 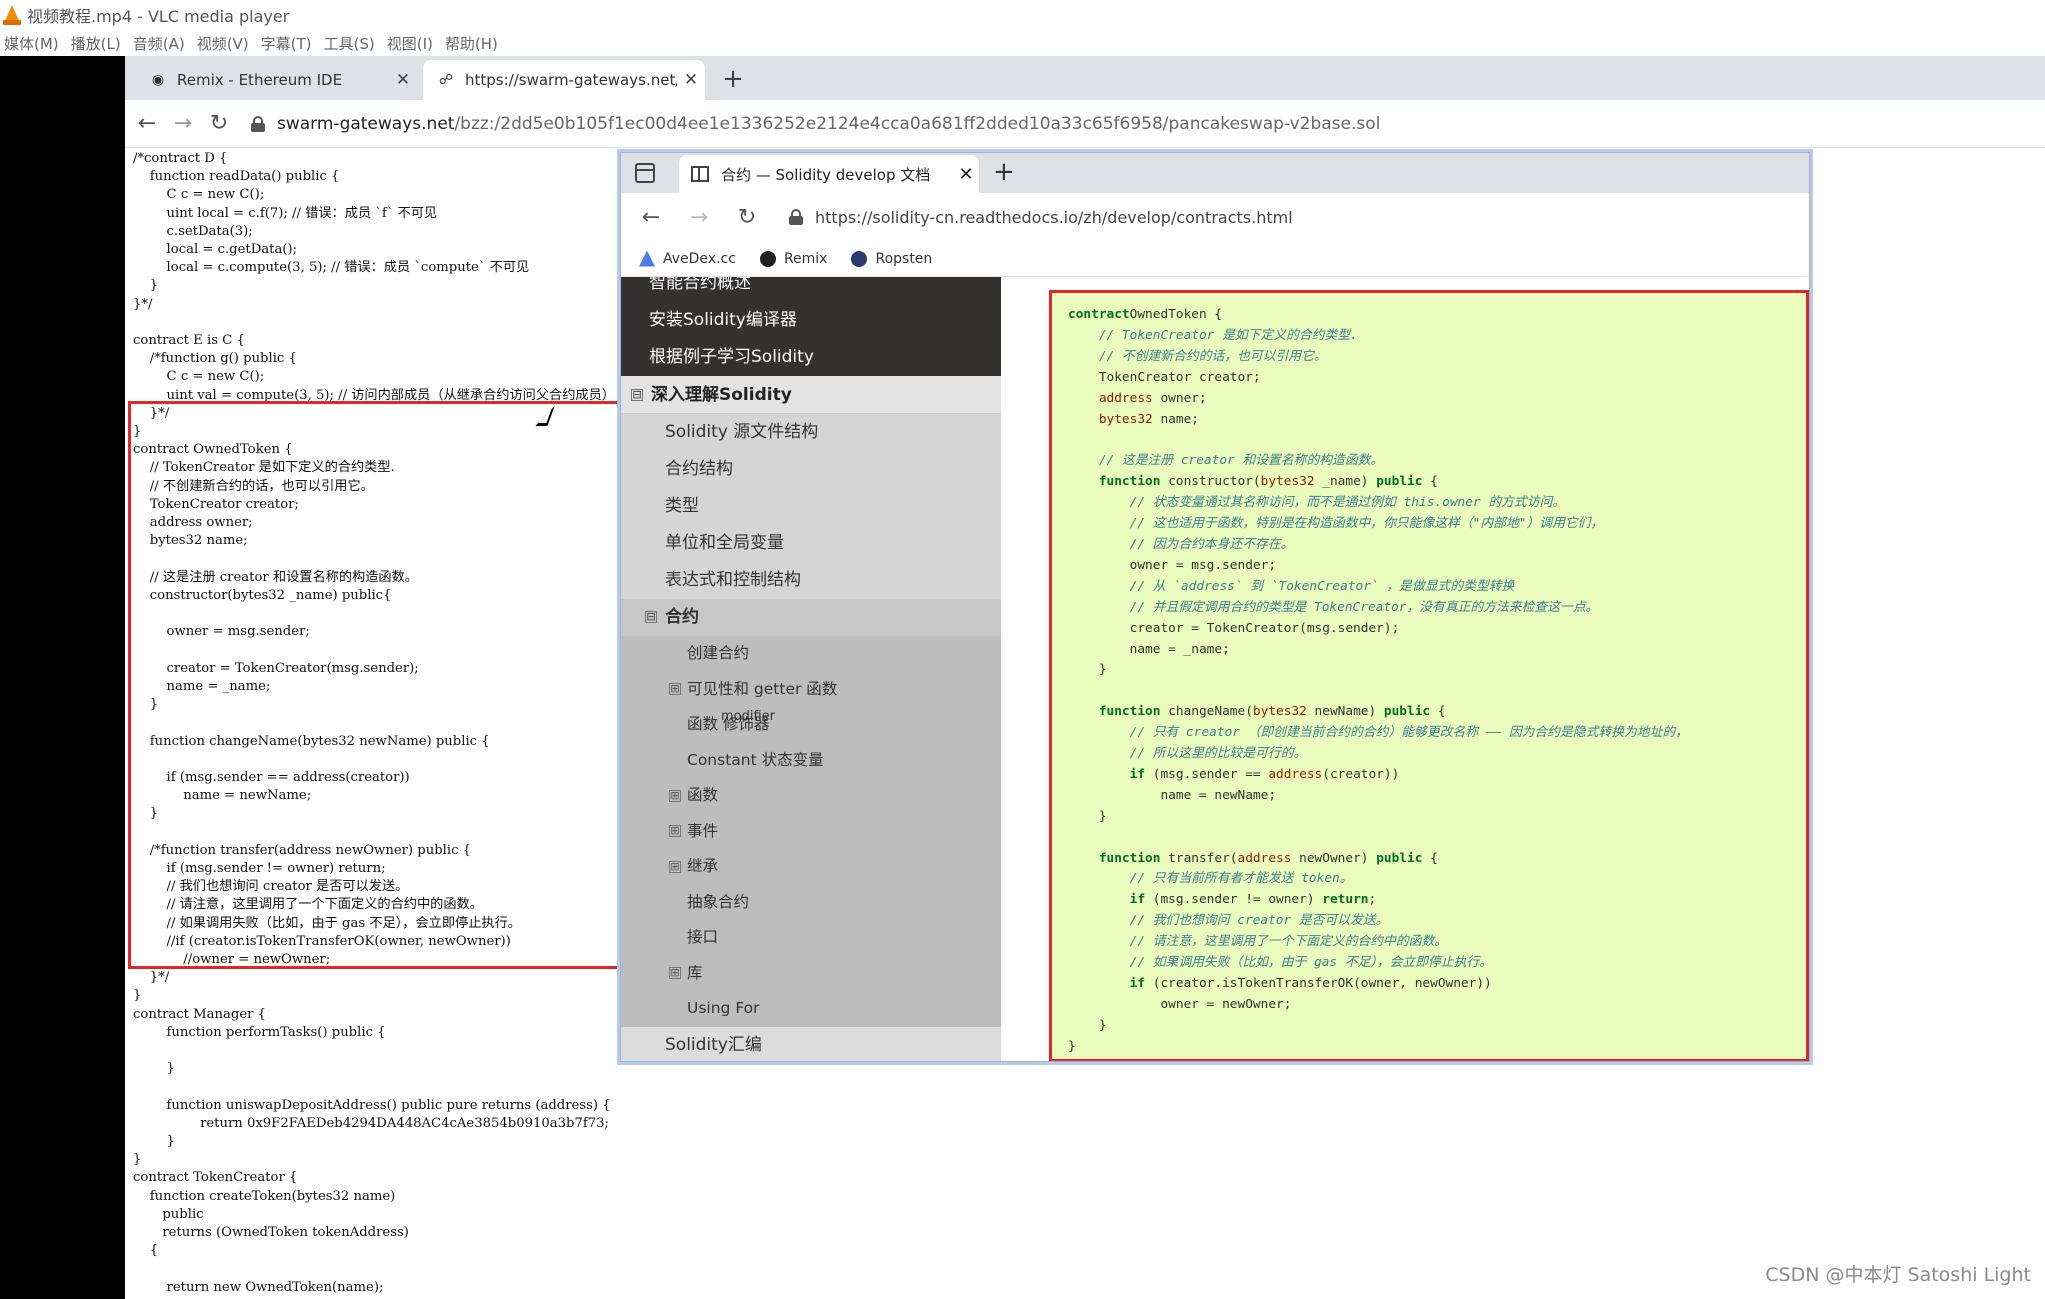 What do you see at coordinates (859, 258) in the screenshot?
I see `ropsten-icon` at bounding box center [859, 258].